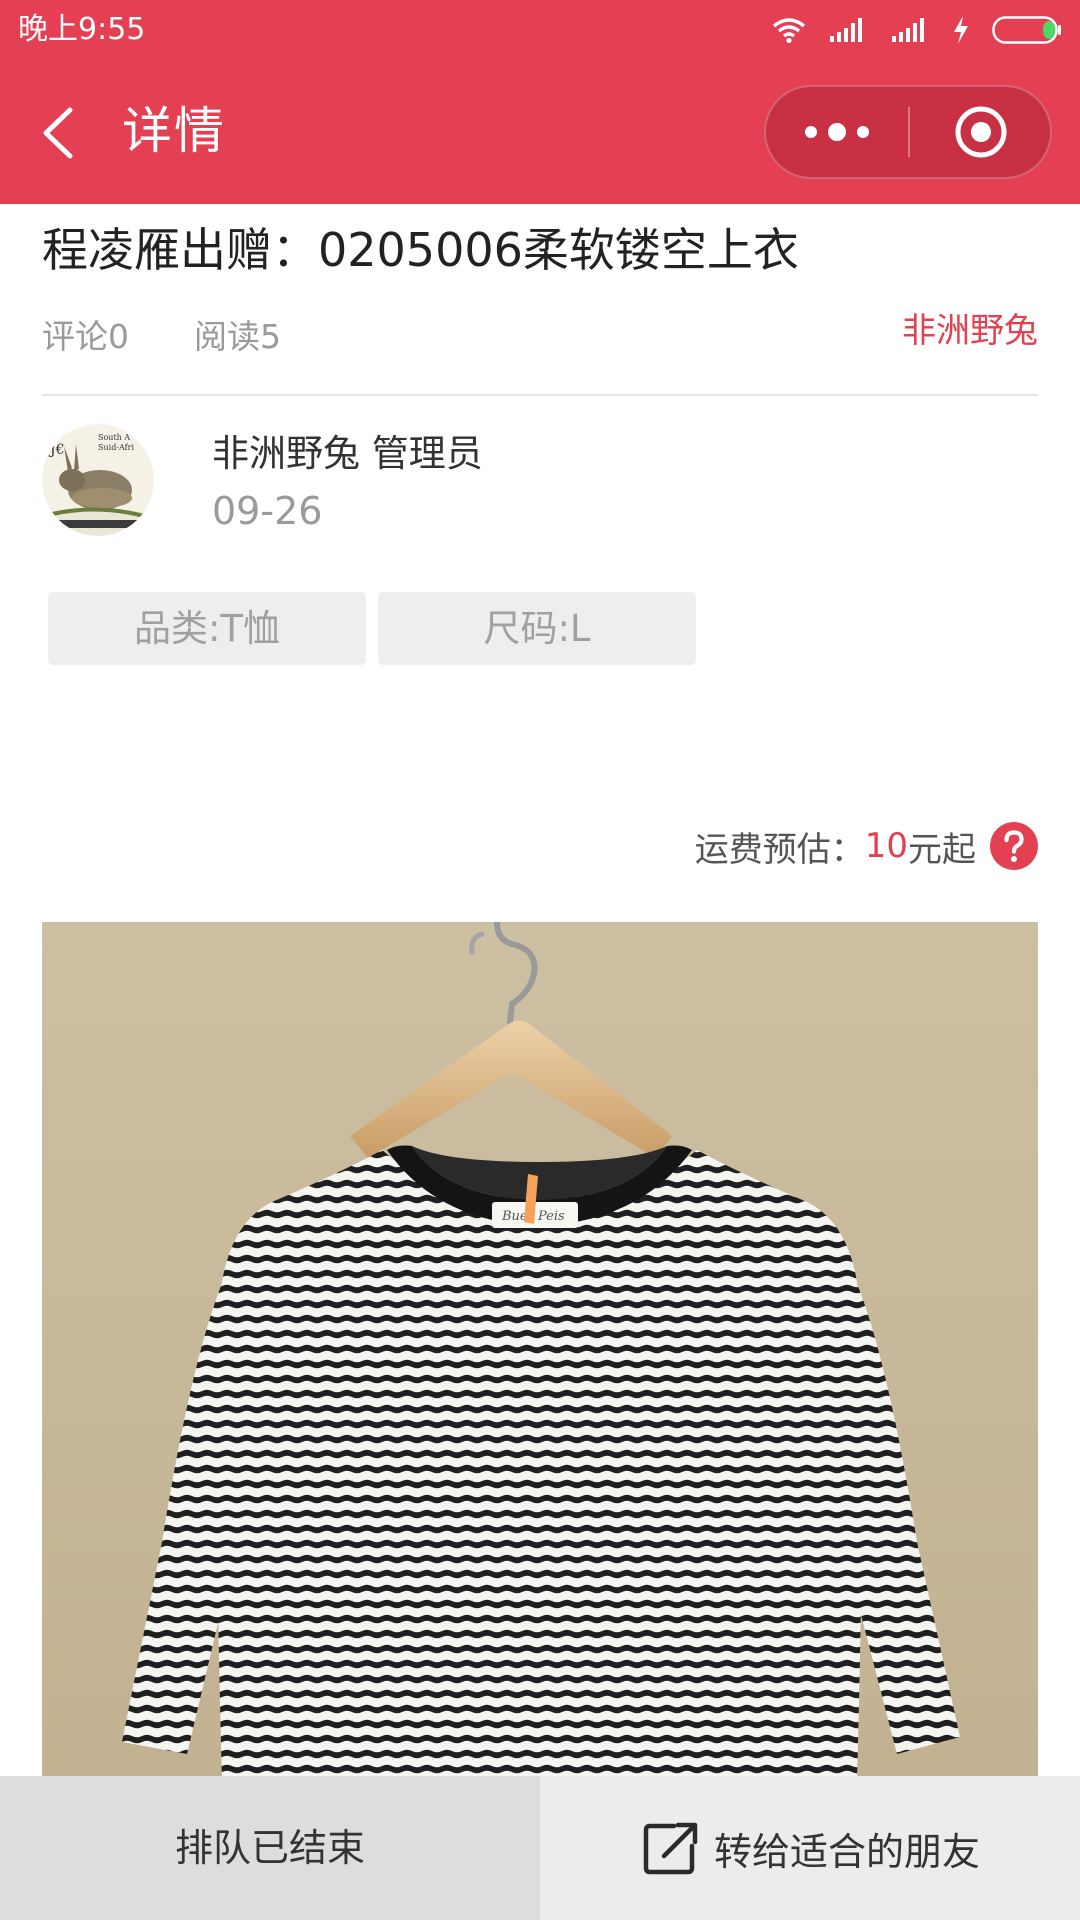  Describe the element at coordinates (270, 1848) in the screenshot. I see `queue-ended-button: 排队已结束` at that location.